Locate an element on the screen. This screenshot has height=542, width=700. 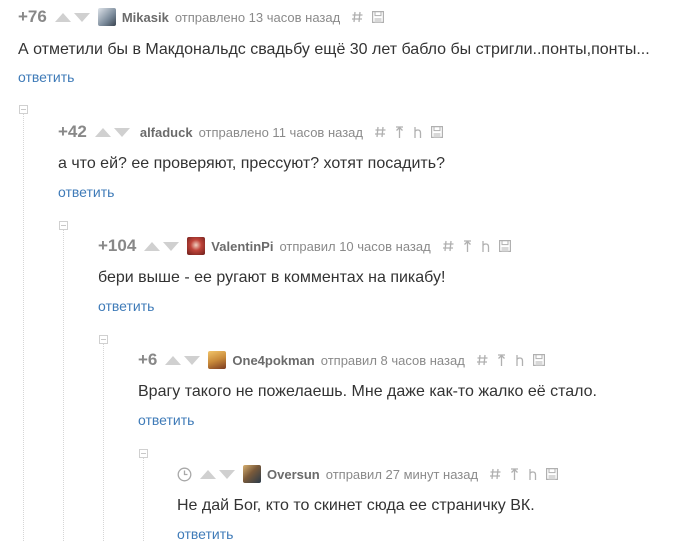
timestamp: отправлено 11 часов назад is located at coordinates (281, 132).